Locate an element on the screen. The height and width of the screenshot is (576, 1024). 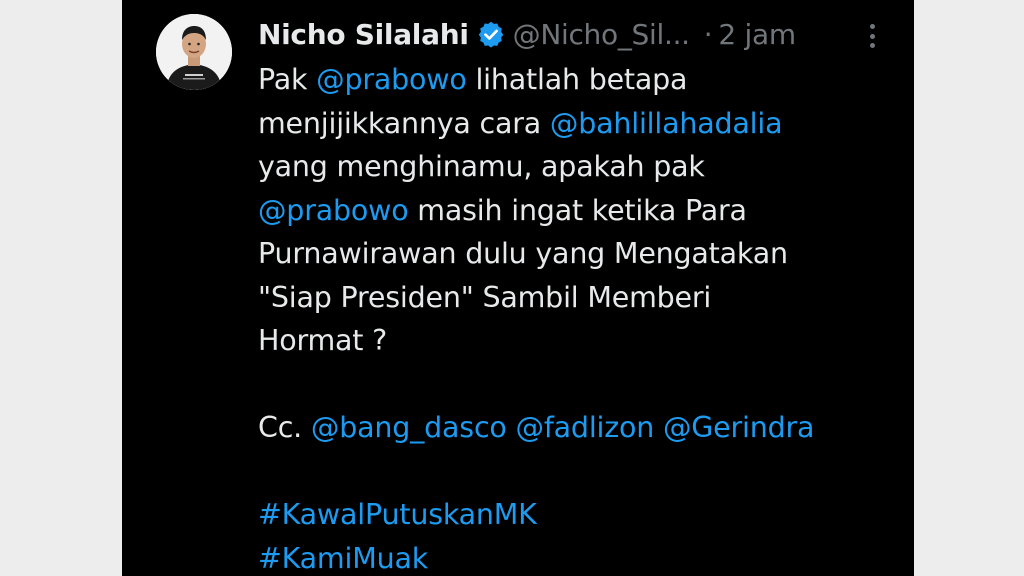
text-segment: Pak is located at coordinates (287, 79).